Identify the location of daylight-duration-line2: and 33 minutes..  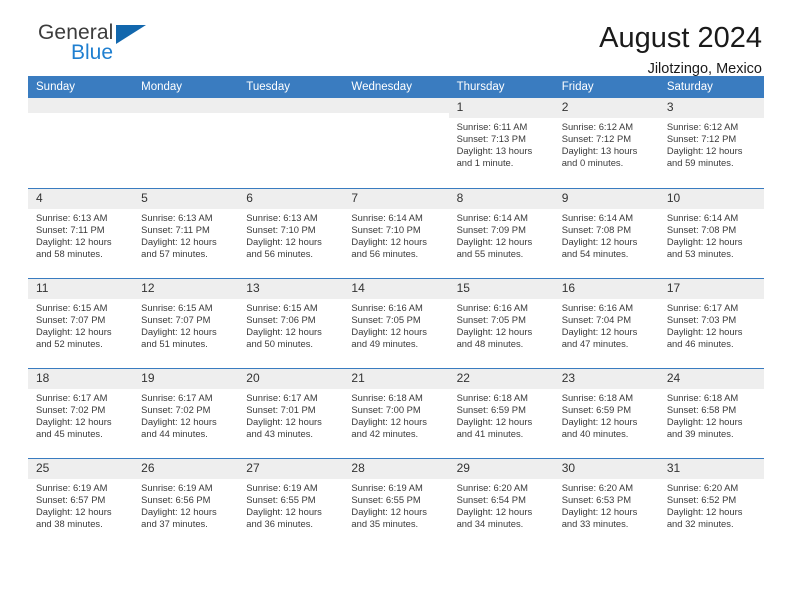
(595, 523).